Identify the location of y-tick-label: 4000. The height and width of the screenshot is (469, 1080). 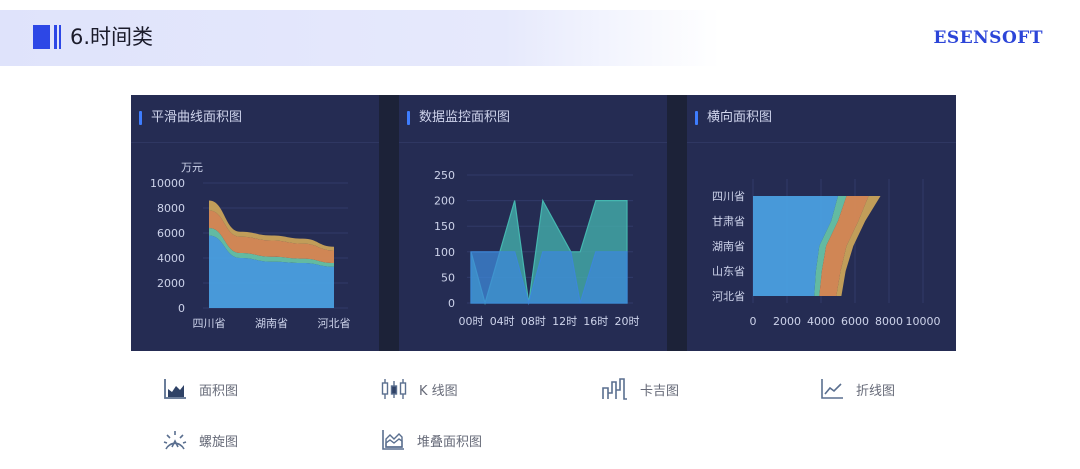
(171, 258).